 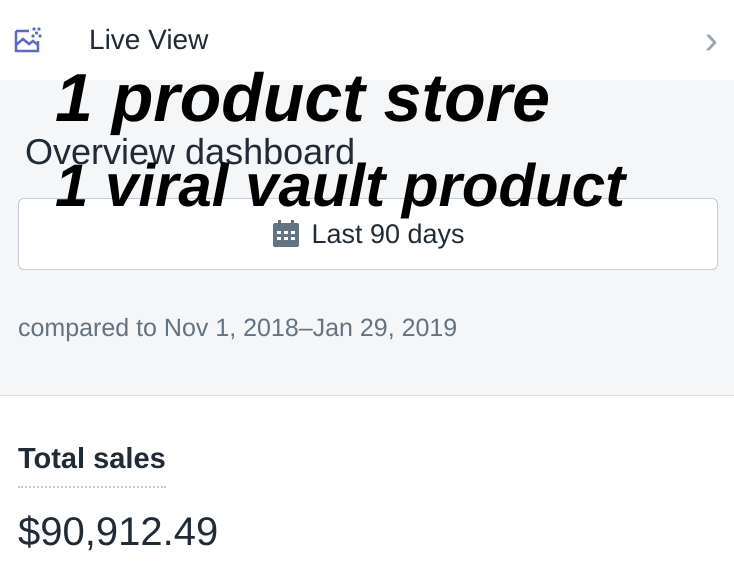 I want to click on live-view-icon, so click(x=27, y=40).